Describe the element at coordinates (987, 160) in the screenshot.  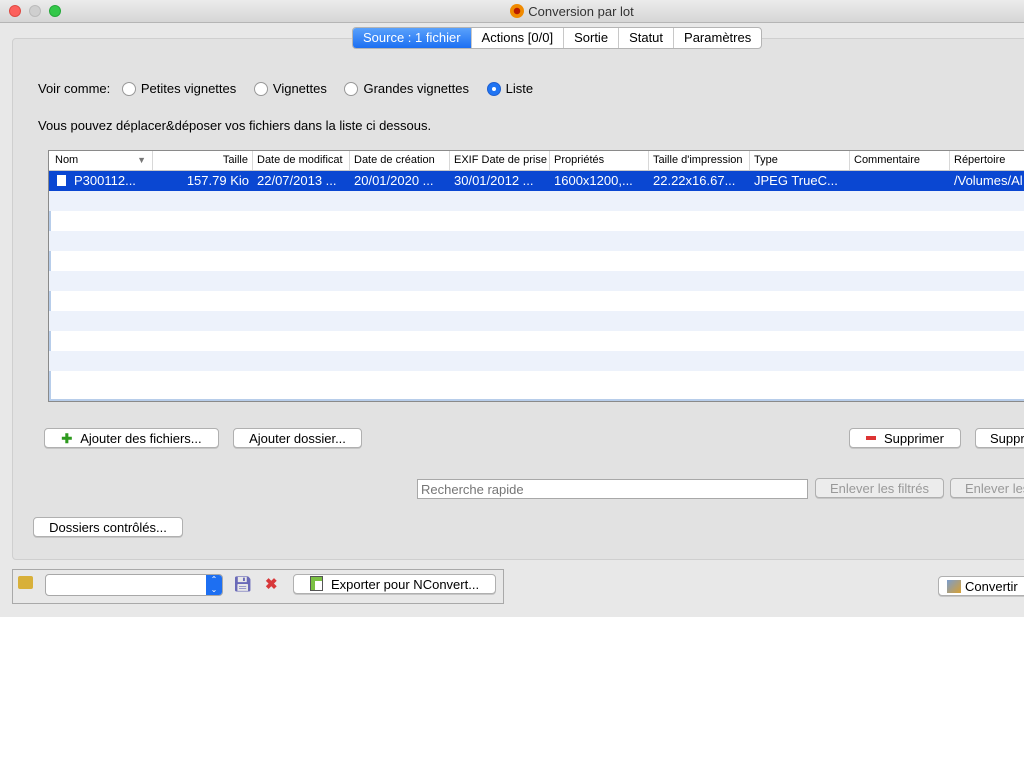
I see `column-header-directory: Répertoire` at that location.